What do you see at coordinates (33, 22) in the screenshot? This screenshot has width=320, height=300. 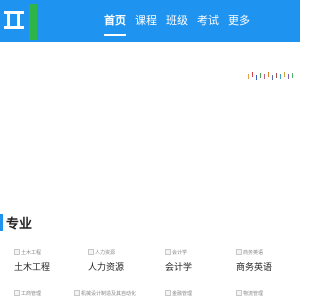 I see `logo-accent` at bounding box center [33, 22].